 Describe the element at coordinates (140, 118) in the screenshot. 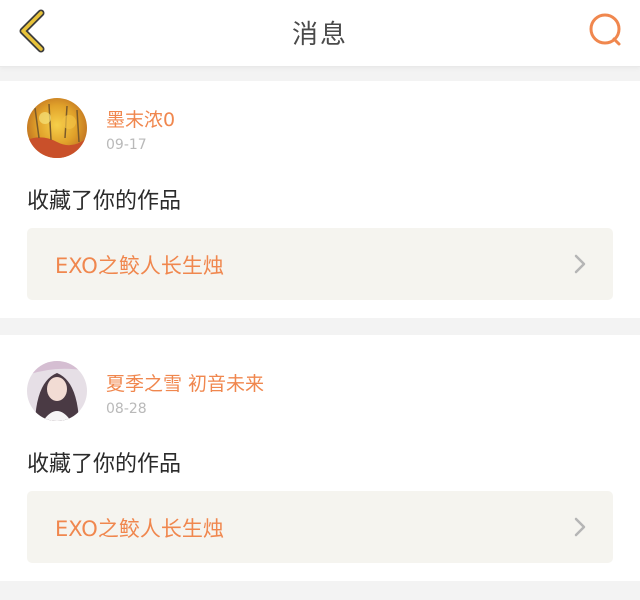

I see `username: 墨末浓0` at that location.